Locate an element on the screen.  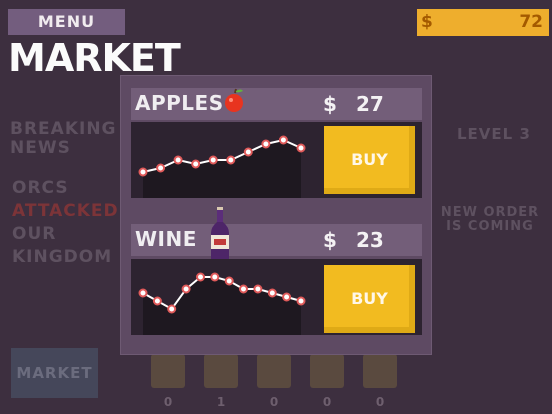
buy-wine-button: BUY is located at coordinates (369, 299).